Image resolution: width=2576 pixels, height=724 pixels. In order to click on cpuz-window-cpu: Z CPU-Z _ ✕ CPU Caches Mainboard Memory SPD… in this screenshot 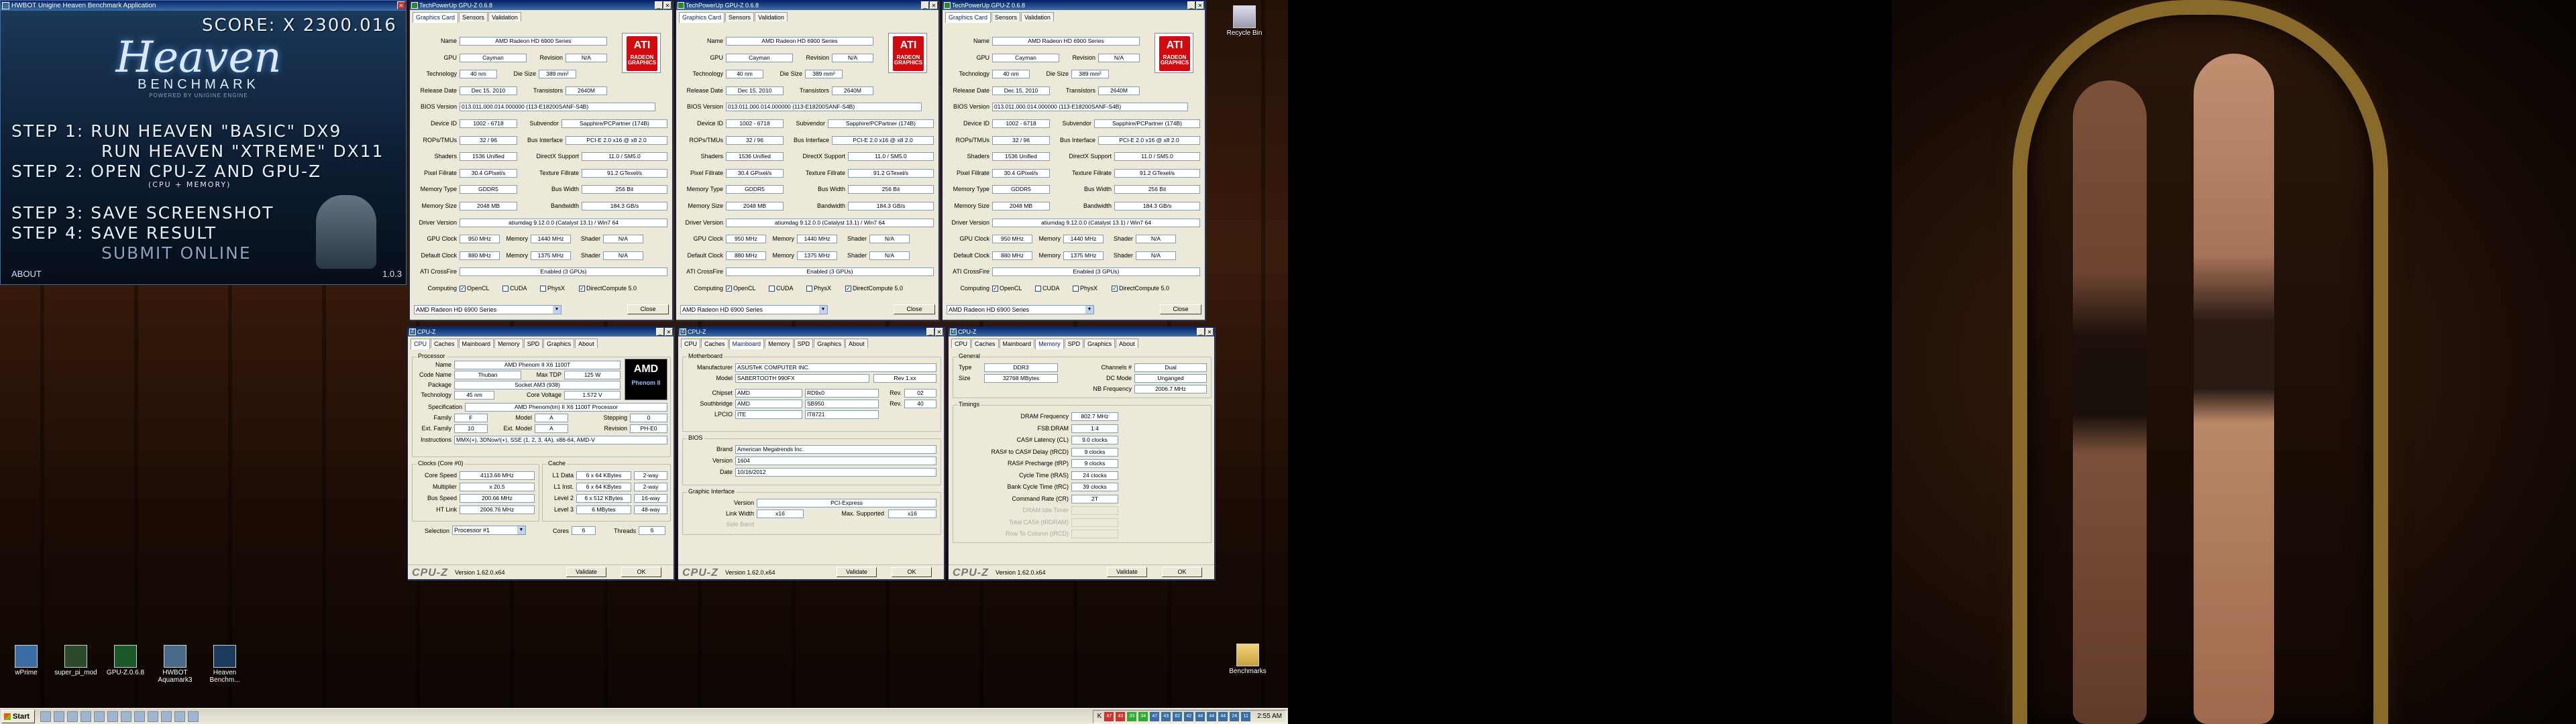, I will do `click(540, 453)`.